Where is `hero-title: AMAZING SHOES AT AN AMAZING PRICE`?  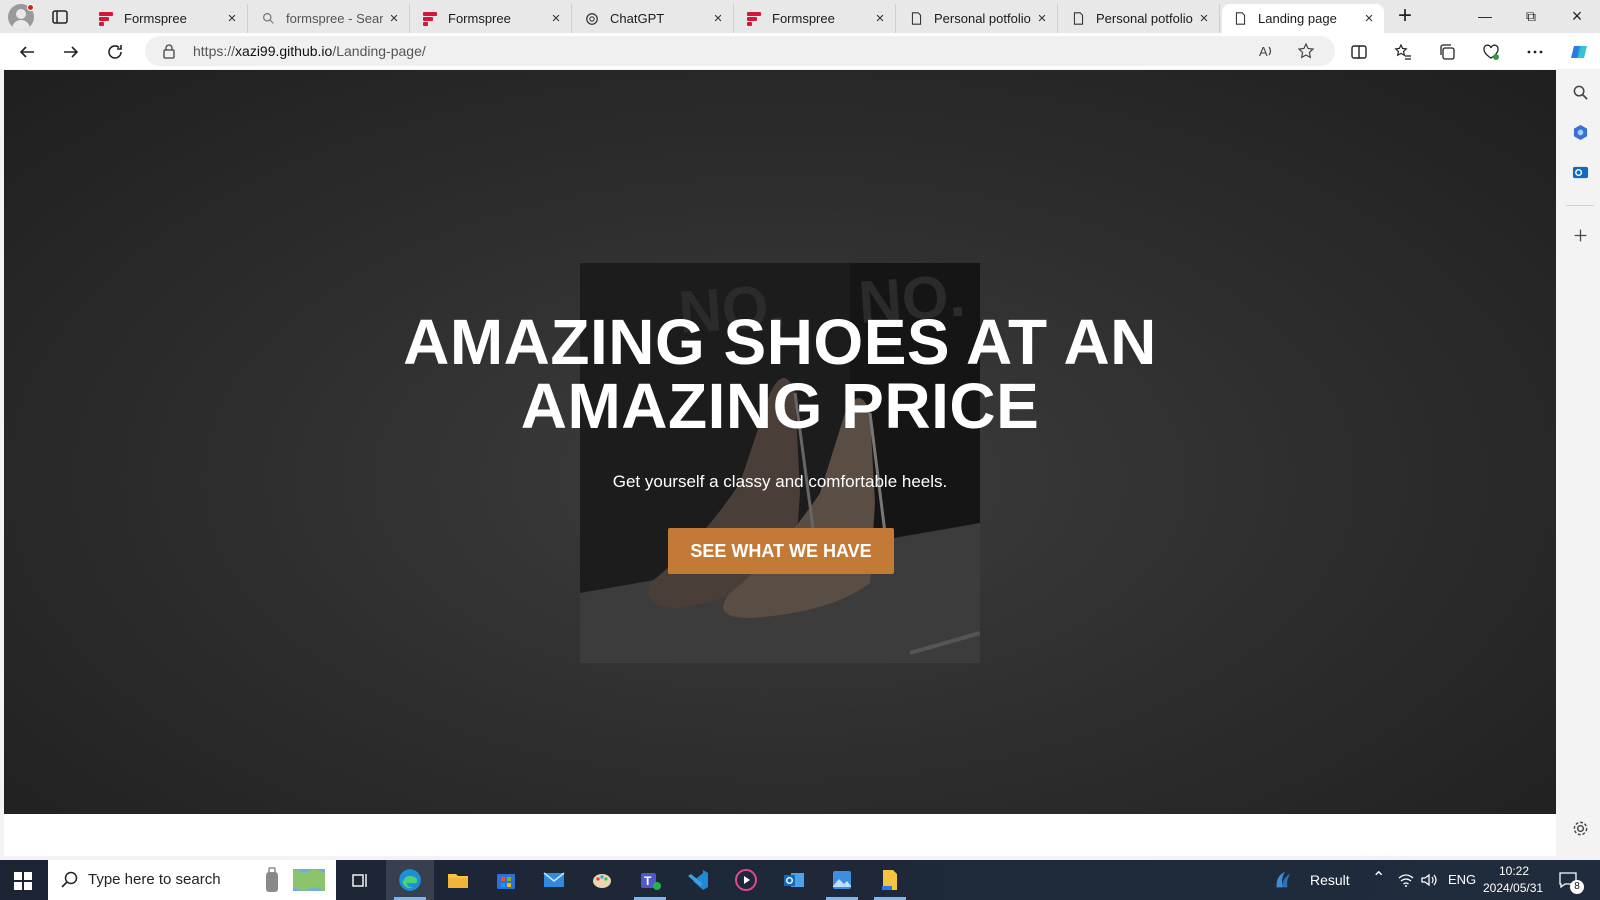
hero-title: AMAZING SHOES AT AN AMAZING PRICE is located at coordinates (780, 374).